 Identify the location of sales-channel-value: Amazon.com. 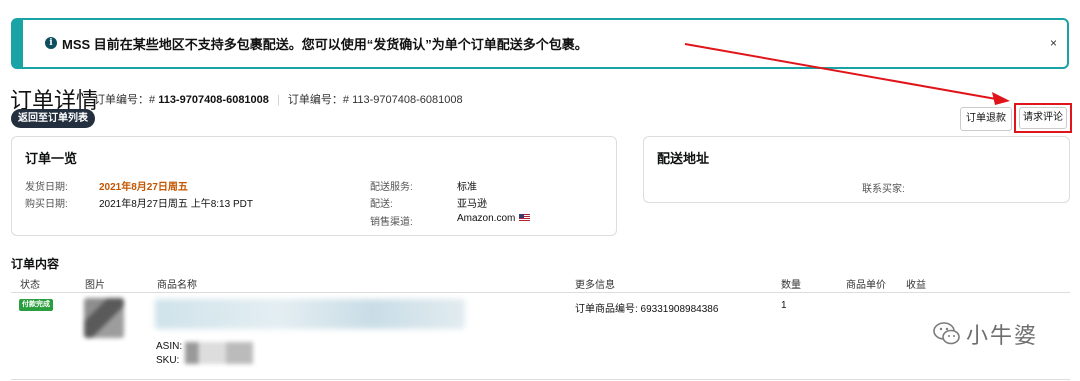
(494, 218).